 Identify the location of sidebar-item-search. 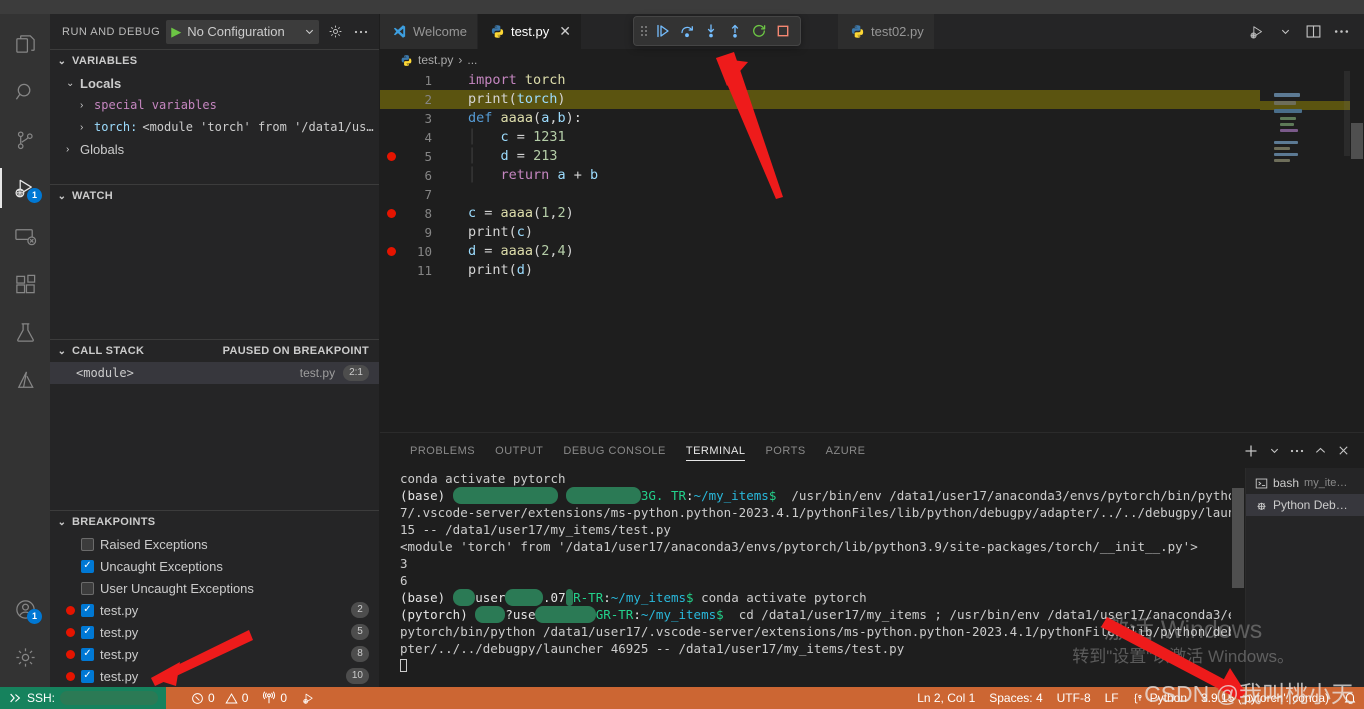
(25, 92).